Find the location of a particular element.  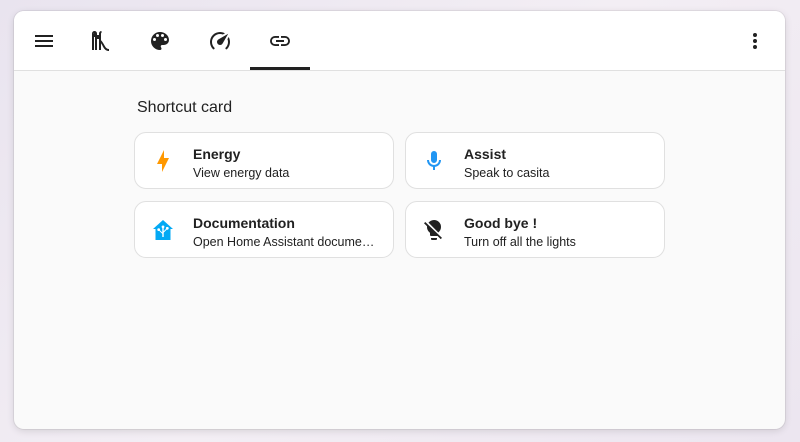

shortcut-card-good-bye: Good bye ! Turn off all the lights is located at coordinates (535, 229).